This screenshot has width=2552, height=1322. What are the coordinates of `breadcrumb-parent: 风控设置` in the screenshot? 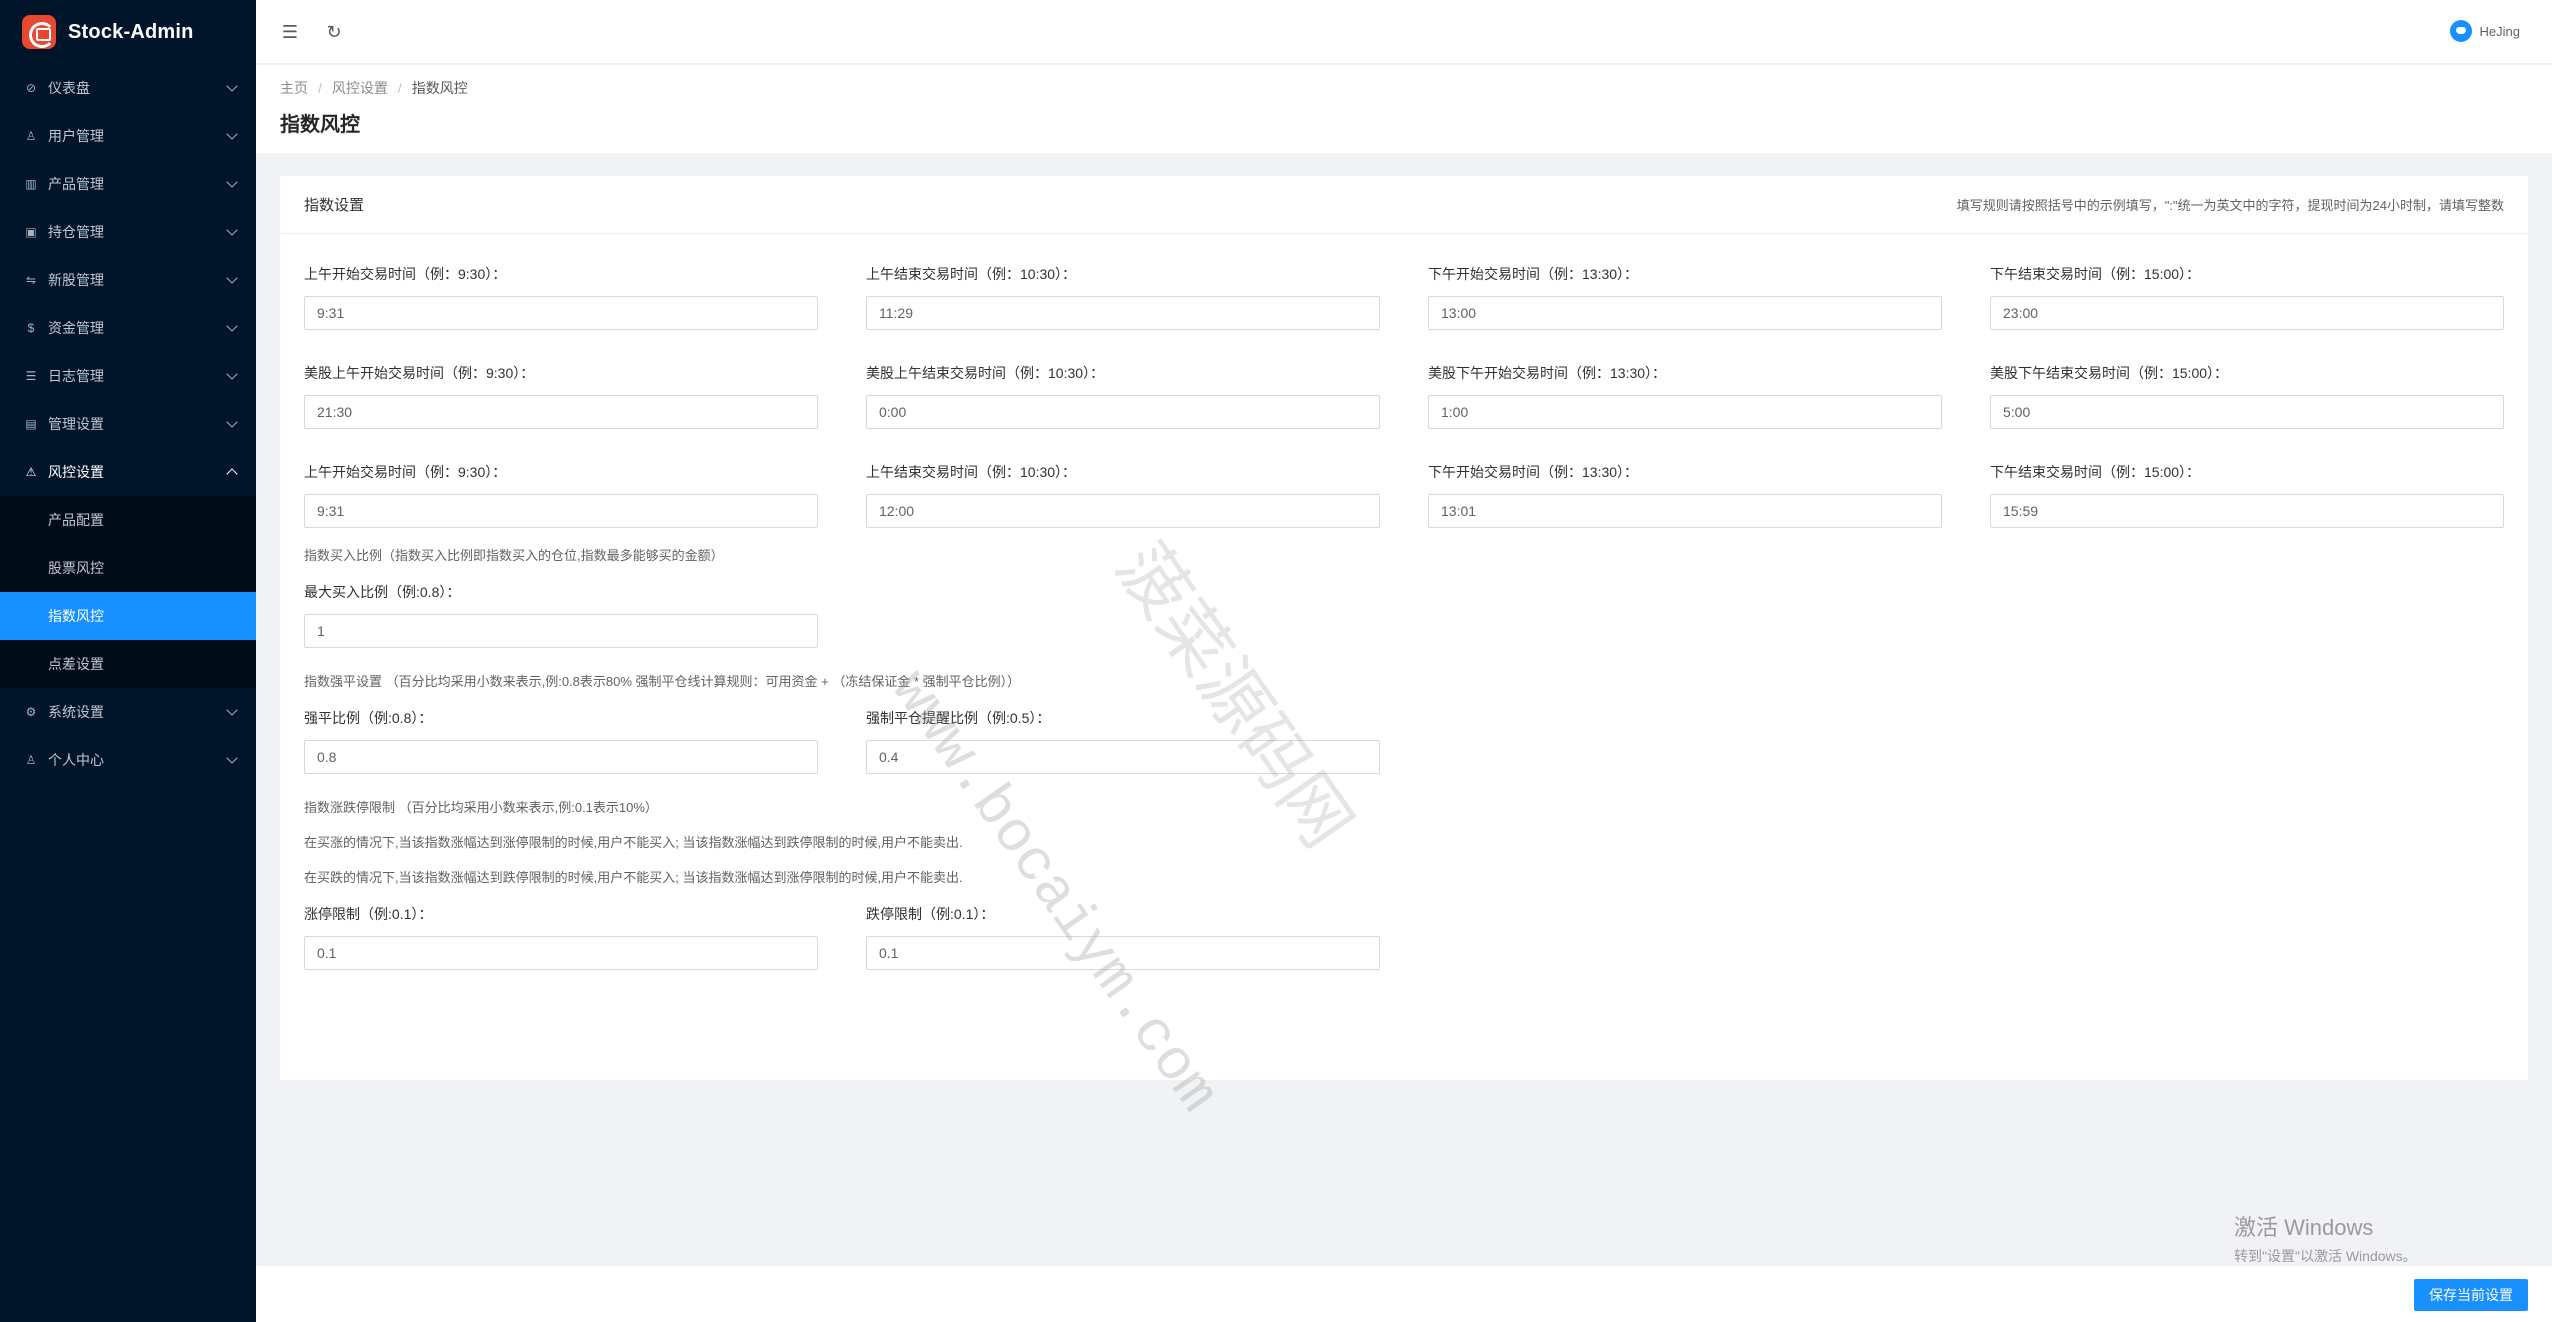 It's located at (360, 88).